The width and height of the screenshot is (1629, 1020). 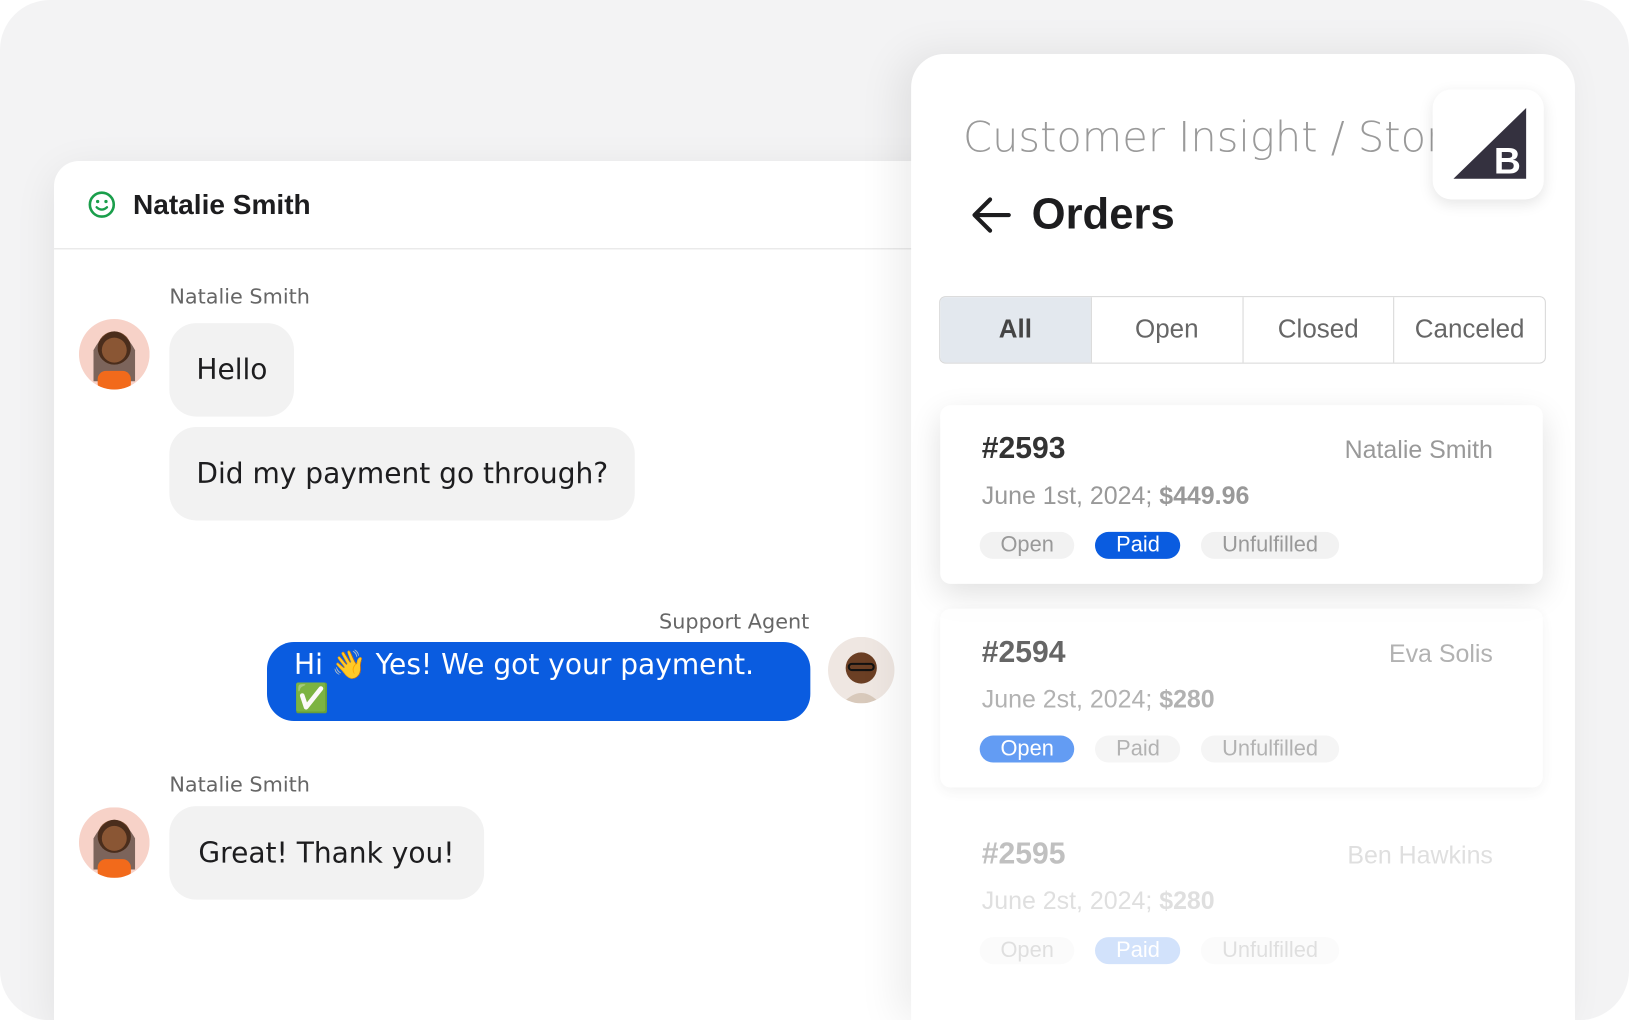 What do you see at coordinates (1166, 330) in the screenshot?
I see `tab-open: Open` at bounding box center [1166, 330].